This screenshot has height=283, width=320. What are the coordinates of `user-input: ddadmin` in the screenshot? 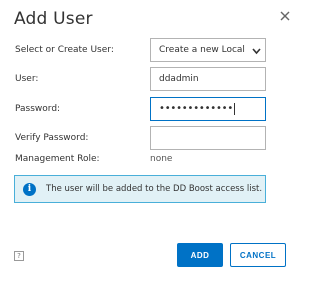 It's located at (208, 79).